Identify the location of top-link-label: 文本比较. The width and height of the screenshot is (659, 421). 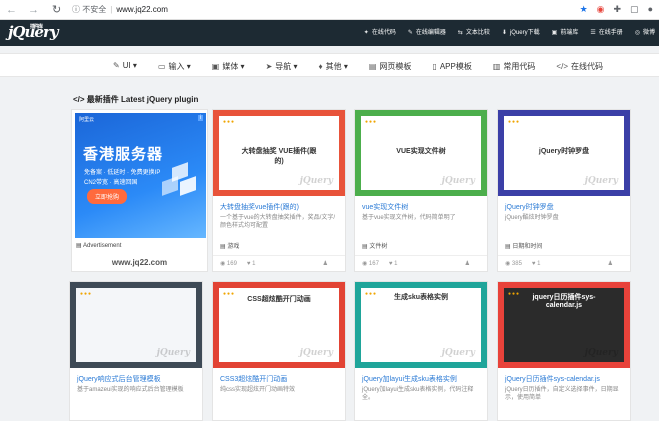
(477, 33).